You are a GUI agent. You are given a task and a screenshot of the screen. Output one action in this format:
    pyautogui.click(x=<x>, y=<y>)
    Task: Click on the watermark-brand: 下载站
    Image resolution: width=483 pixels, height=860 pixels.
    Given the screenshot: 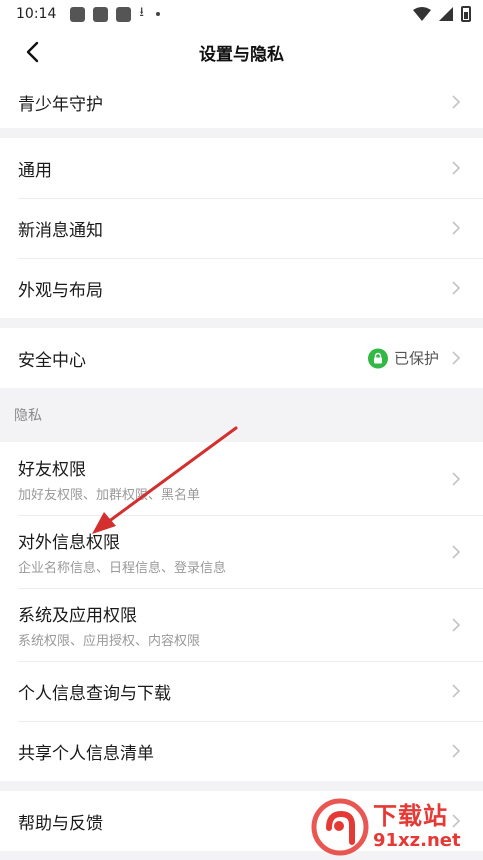 What is the action you would take?
    pyautogui.click(x=410, y=816)
    